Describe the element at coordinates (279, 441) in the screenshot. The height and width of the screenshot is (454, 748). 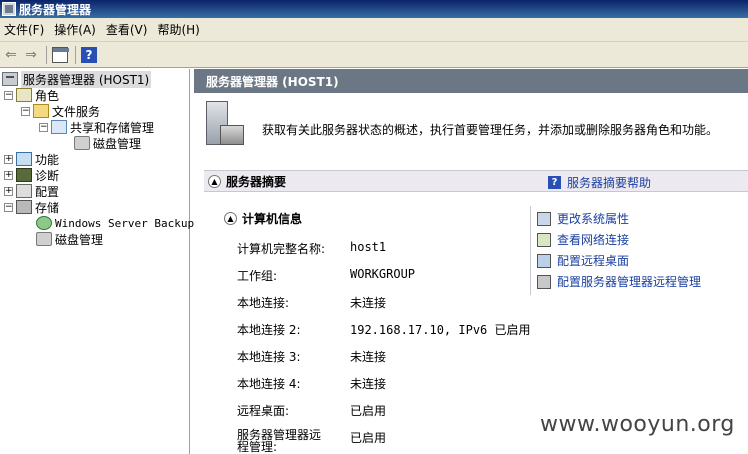
I see `field-label: 服务器管理器远程管理:` at that location.